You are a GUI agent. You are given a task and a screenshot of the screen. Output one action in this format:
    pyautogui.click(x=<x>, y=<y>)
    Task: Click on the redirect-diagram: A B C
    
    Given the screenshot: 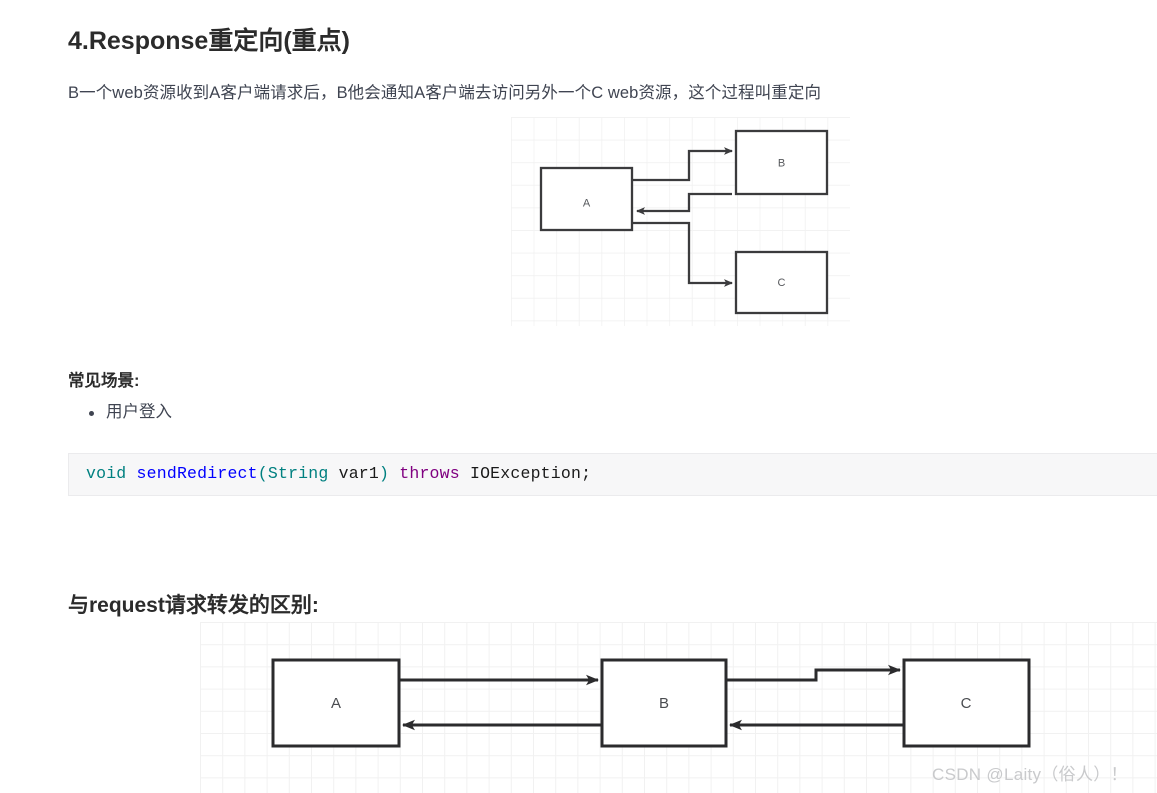 What is the action you would take?
    pyautogui.click(x=680, y=221)
    